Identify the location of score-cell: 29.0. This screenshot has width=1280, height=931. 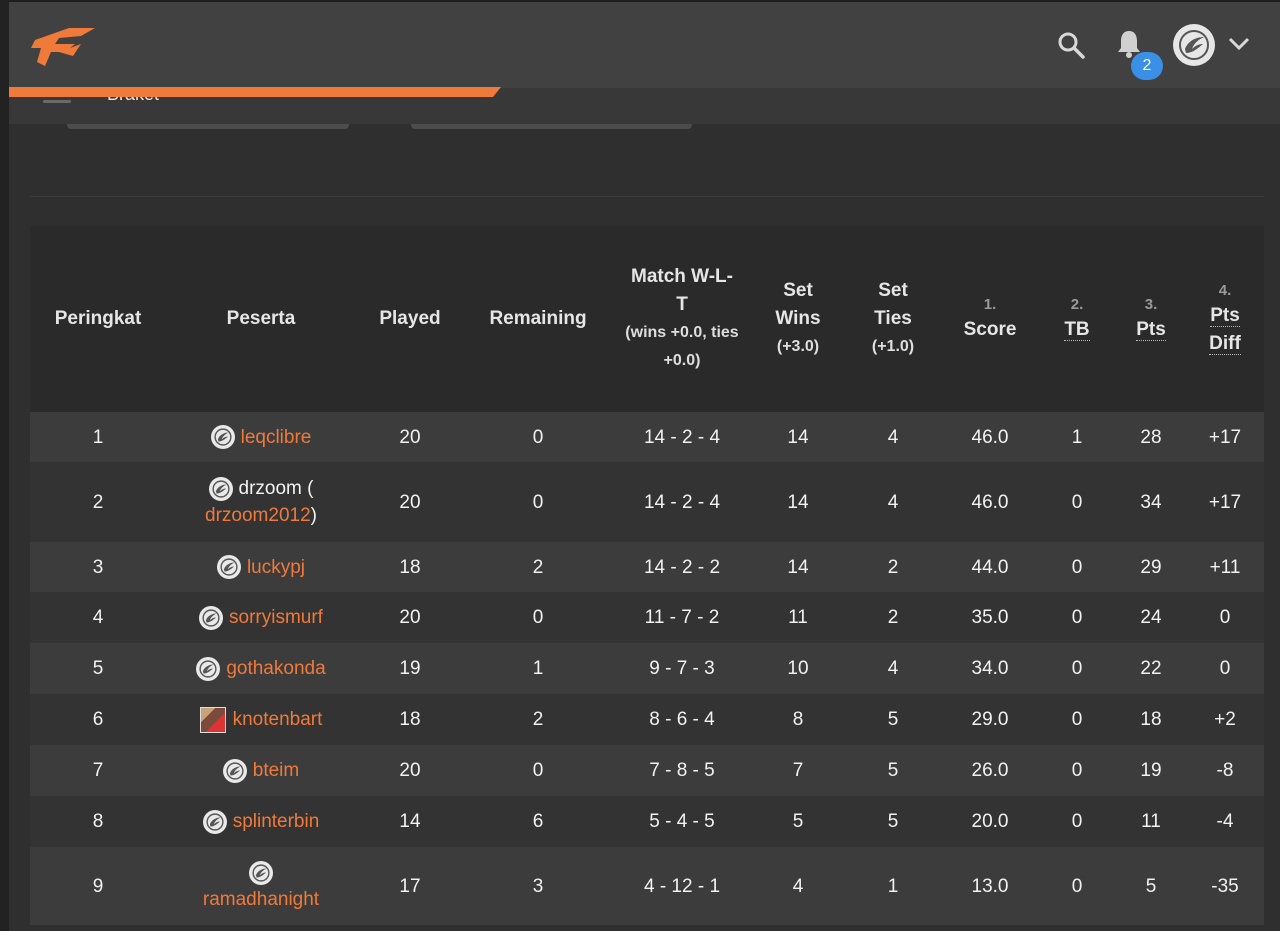
(990, 719).